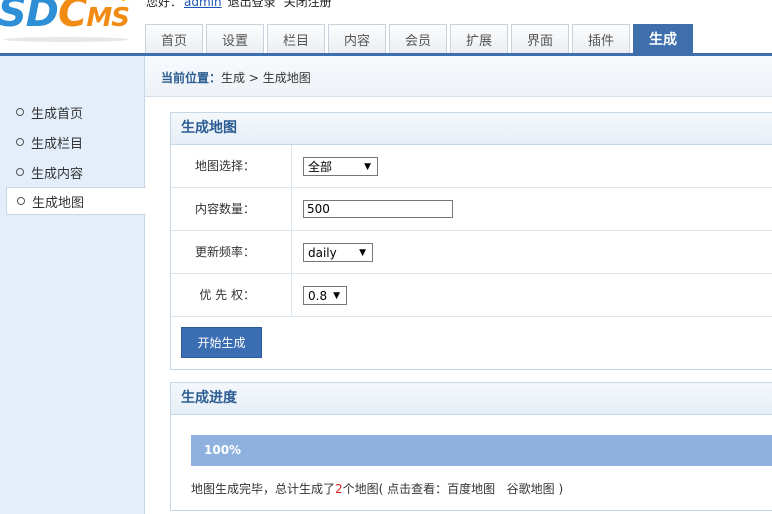  I want to click on userbar: 您好： admin 退出登录 关闭注册, so click(241, 5).